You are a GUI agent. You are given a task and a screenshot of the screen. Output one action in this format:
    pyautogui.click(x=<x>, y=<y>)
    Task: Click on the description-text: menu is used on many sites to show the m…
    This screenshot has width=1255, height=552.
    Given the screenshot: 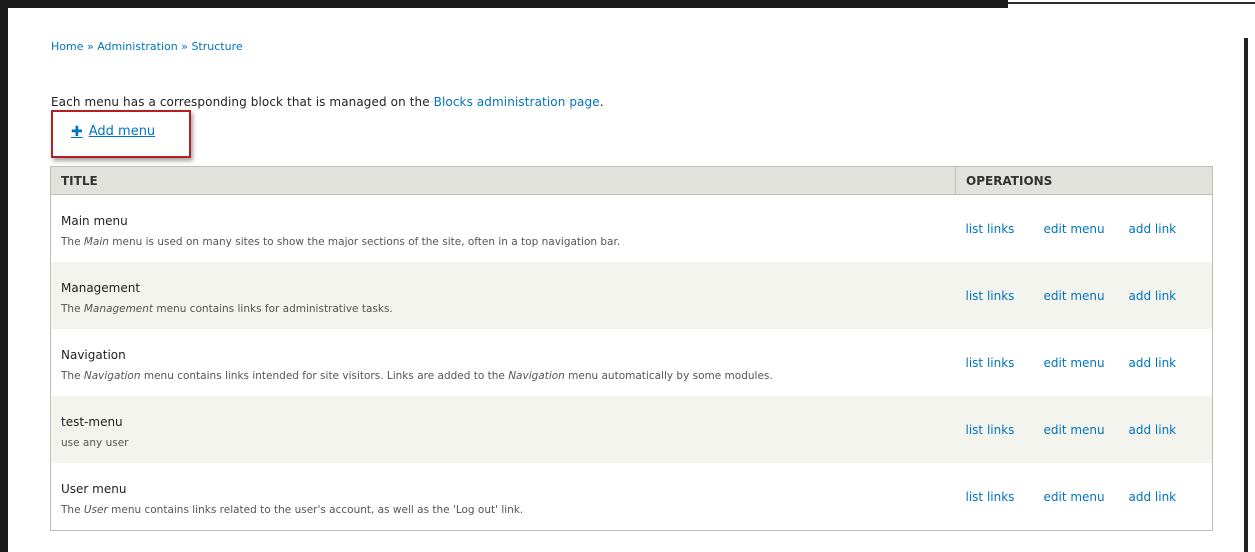 What is the action you would take?
    pyautogui.click(x=364, y=241)
    